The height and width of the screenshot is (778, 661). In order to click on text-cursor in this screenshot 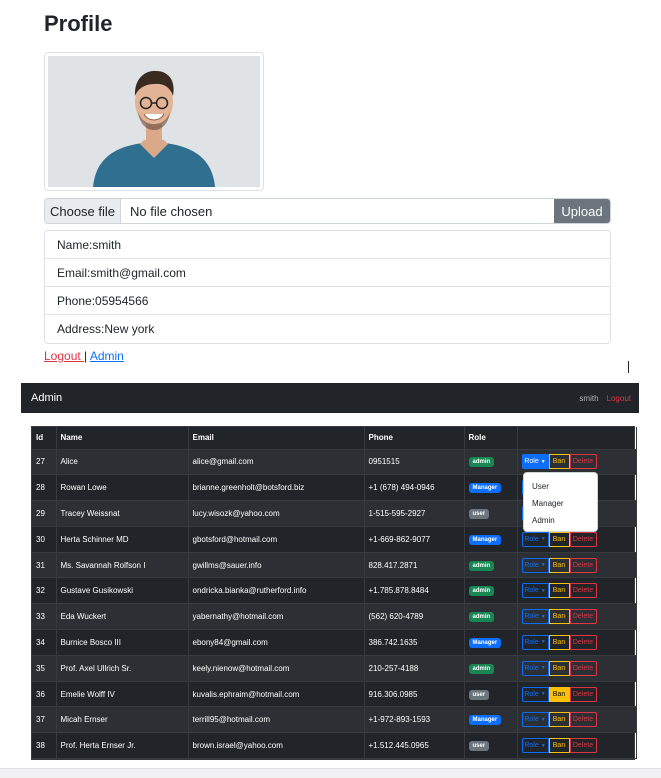, I will do `click(628, 367)`.